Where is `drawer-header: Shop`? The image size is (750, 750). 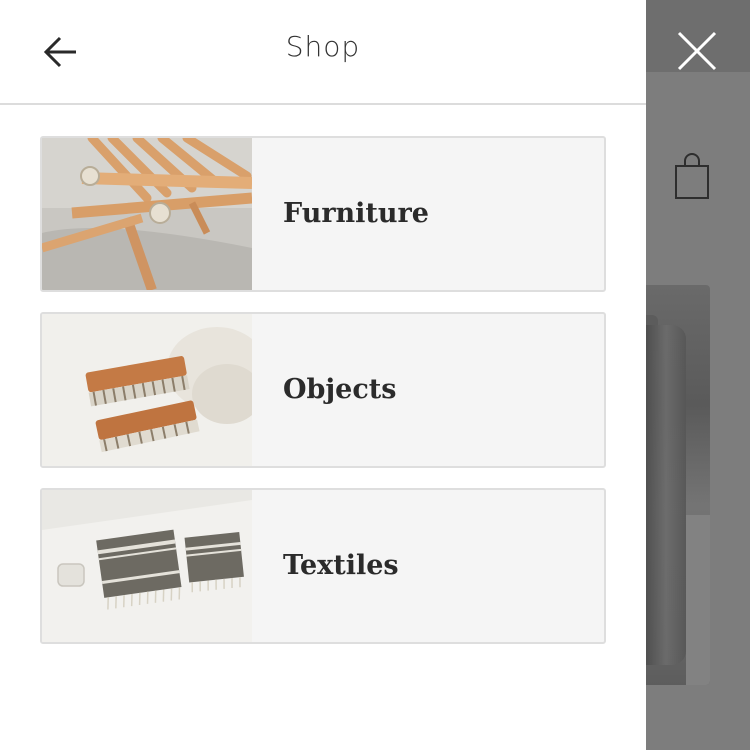
drawer-header: Shop is located at coordinates (323, 52).